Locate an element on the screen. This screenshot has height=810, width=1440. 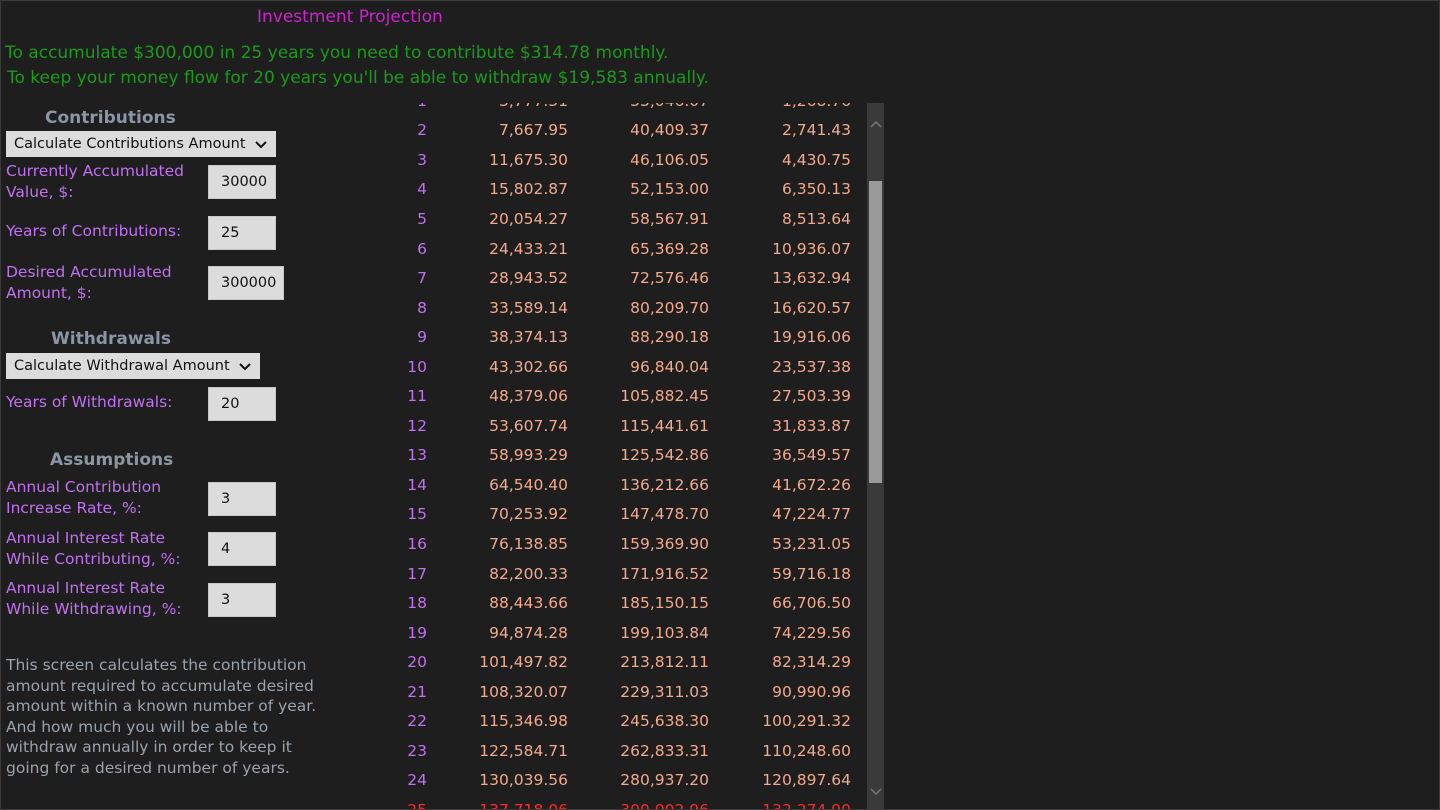
contribution-cell: 76,138.85 is located at coordinates (528, 543).